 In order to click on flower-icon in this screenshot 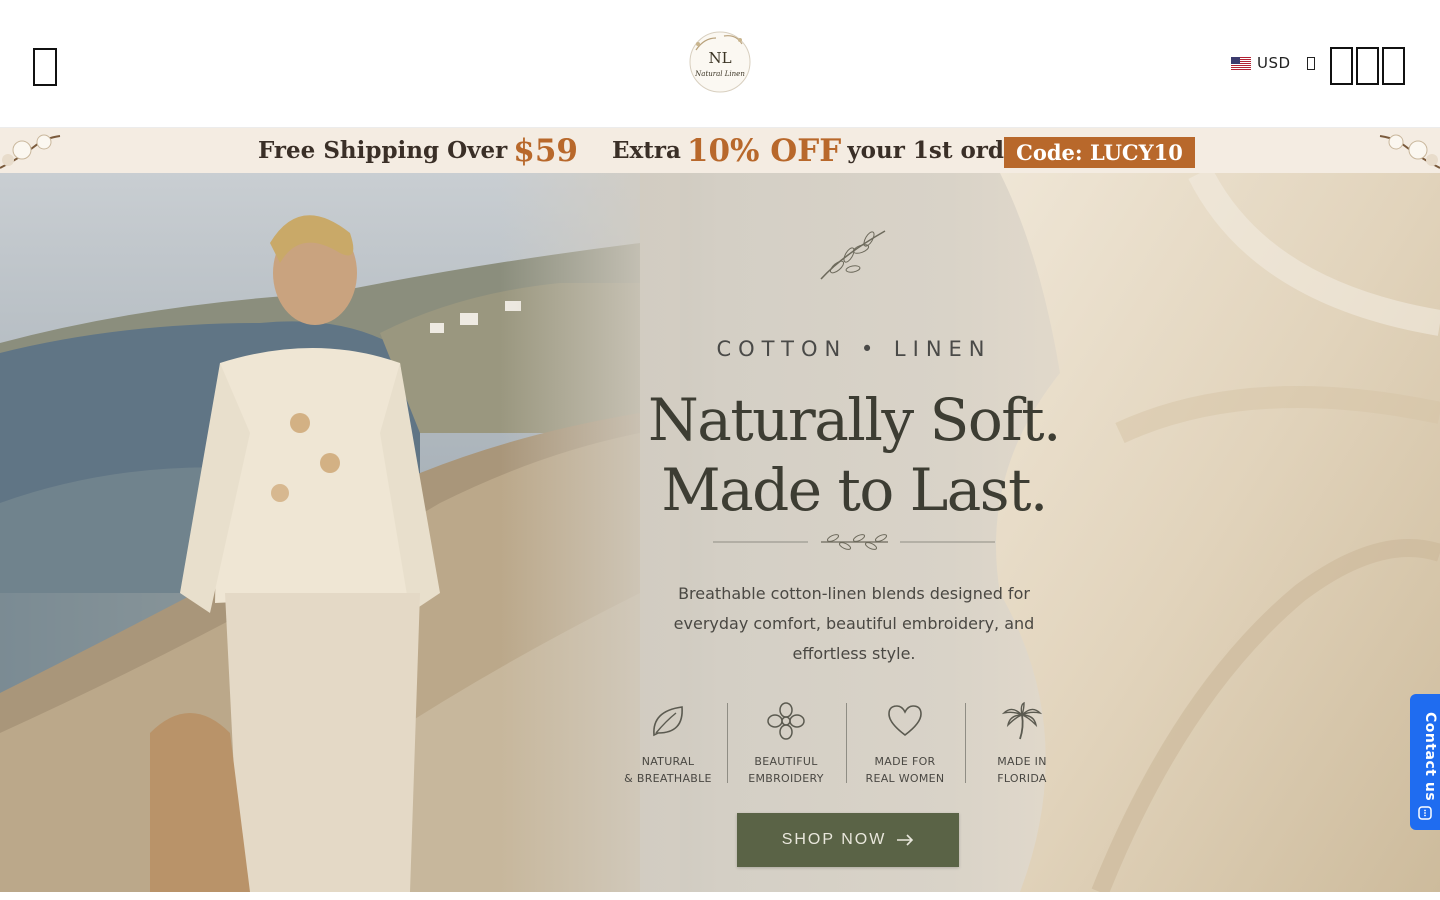, I will do `click(786, 721)`.